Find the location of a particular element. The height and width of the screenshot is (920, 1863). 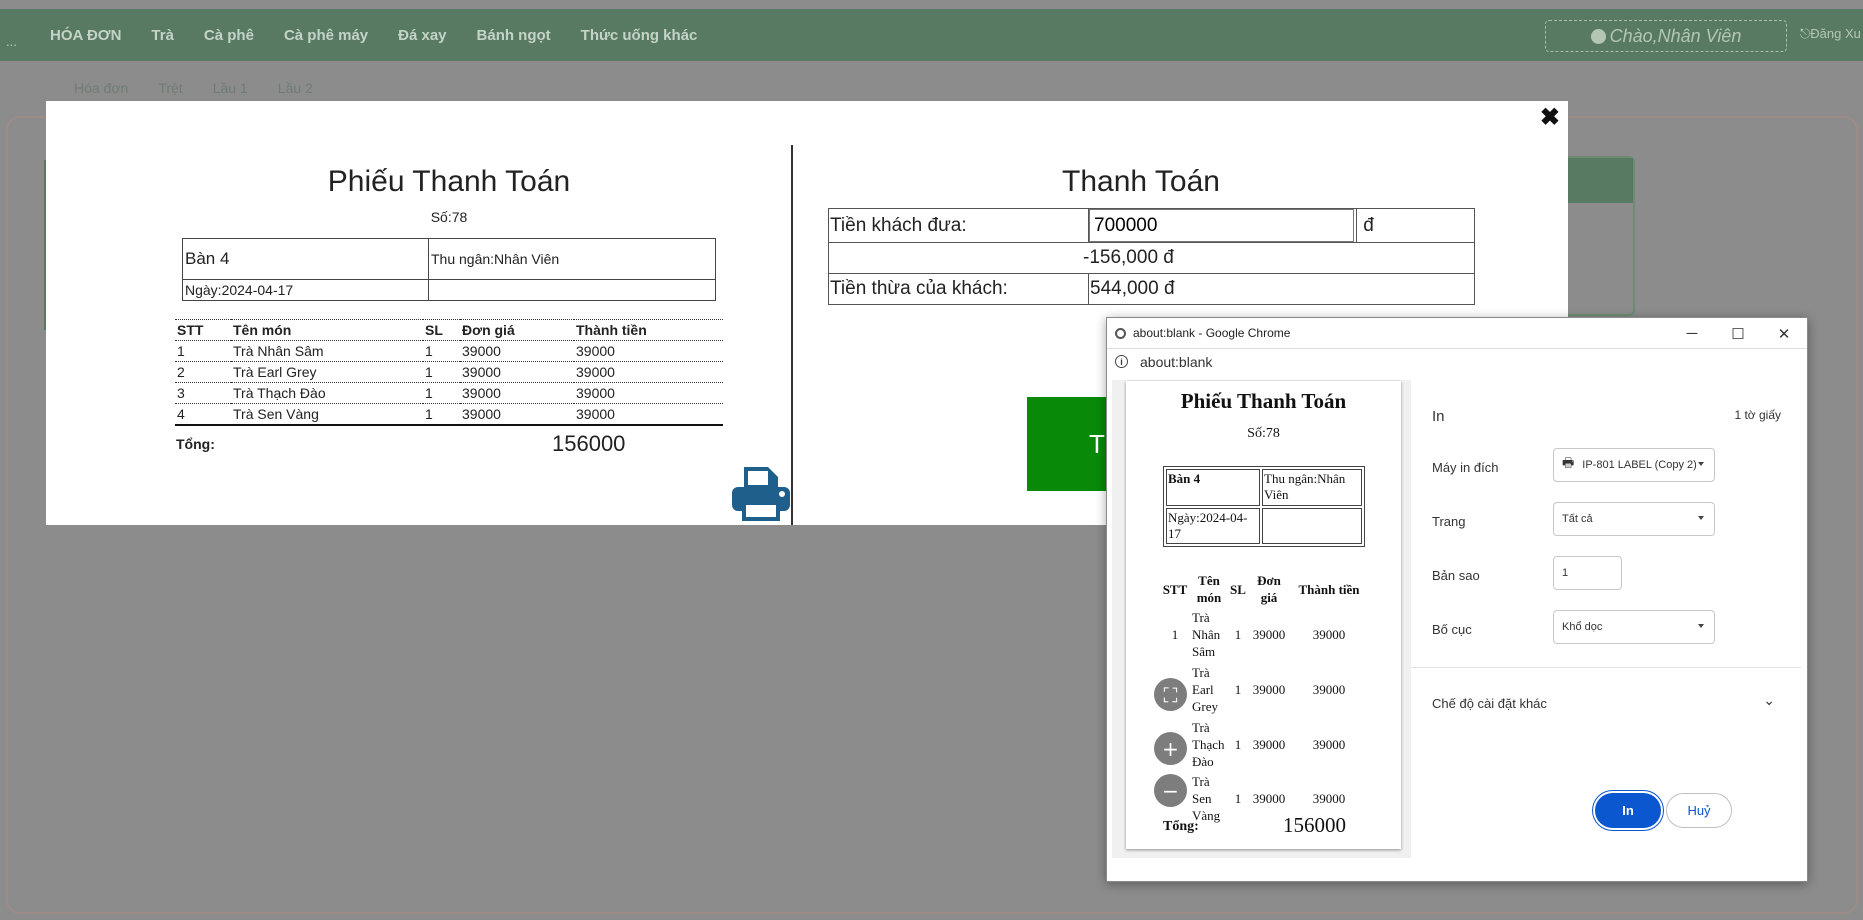

receipt-table-name: Bàn 4 is located at coordinates (305, 259).